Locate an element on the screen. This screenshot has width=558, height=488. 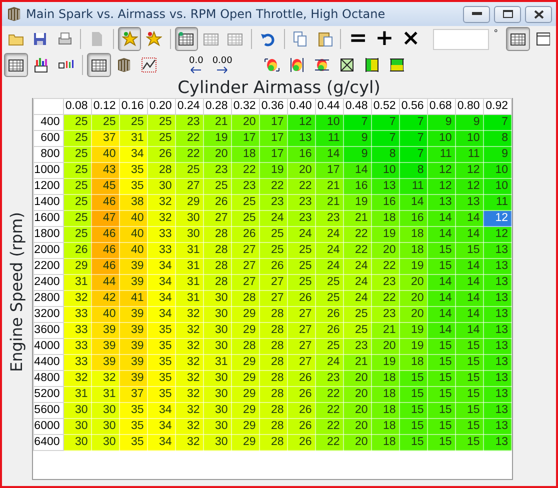
table-cell: 38 is located at coordinates (133, 202).